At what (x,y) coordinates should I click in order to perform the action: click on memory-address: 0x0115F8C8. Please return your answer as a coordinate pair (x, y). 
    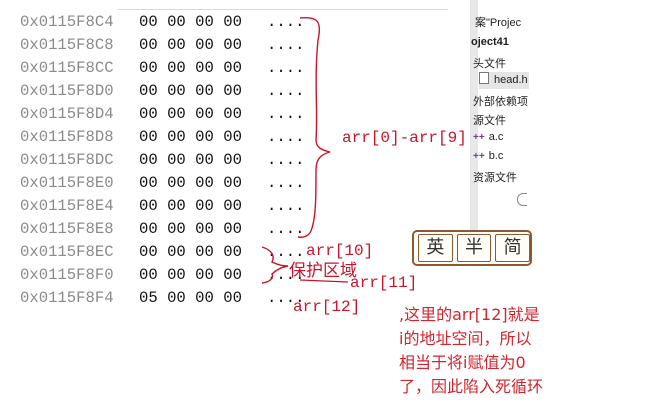
    Looking at the image, I should click on (67, 45).